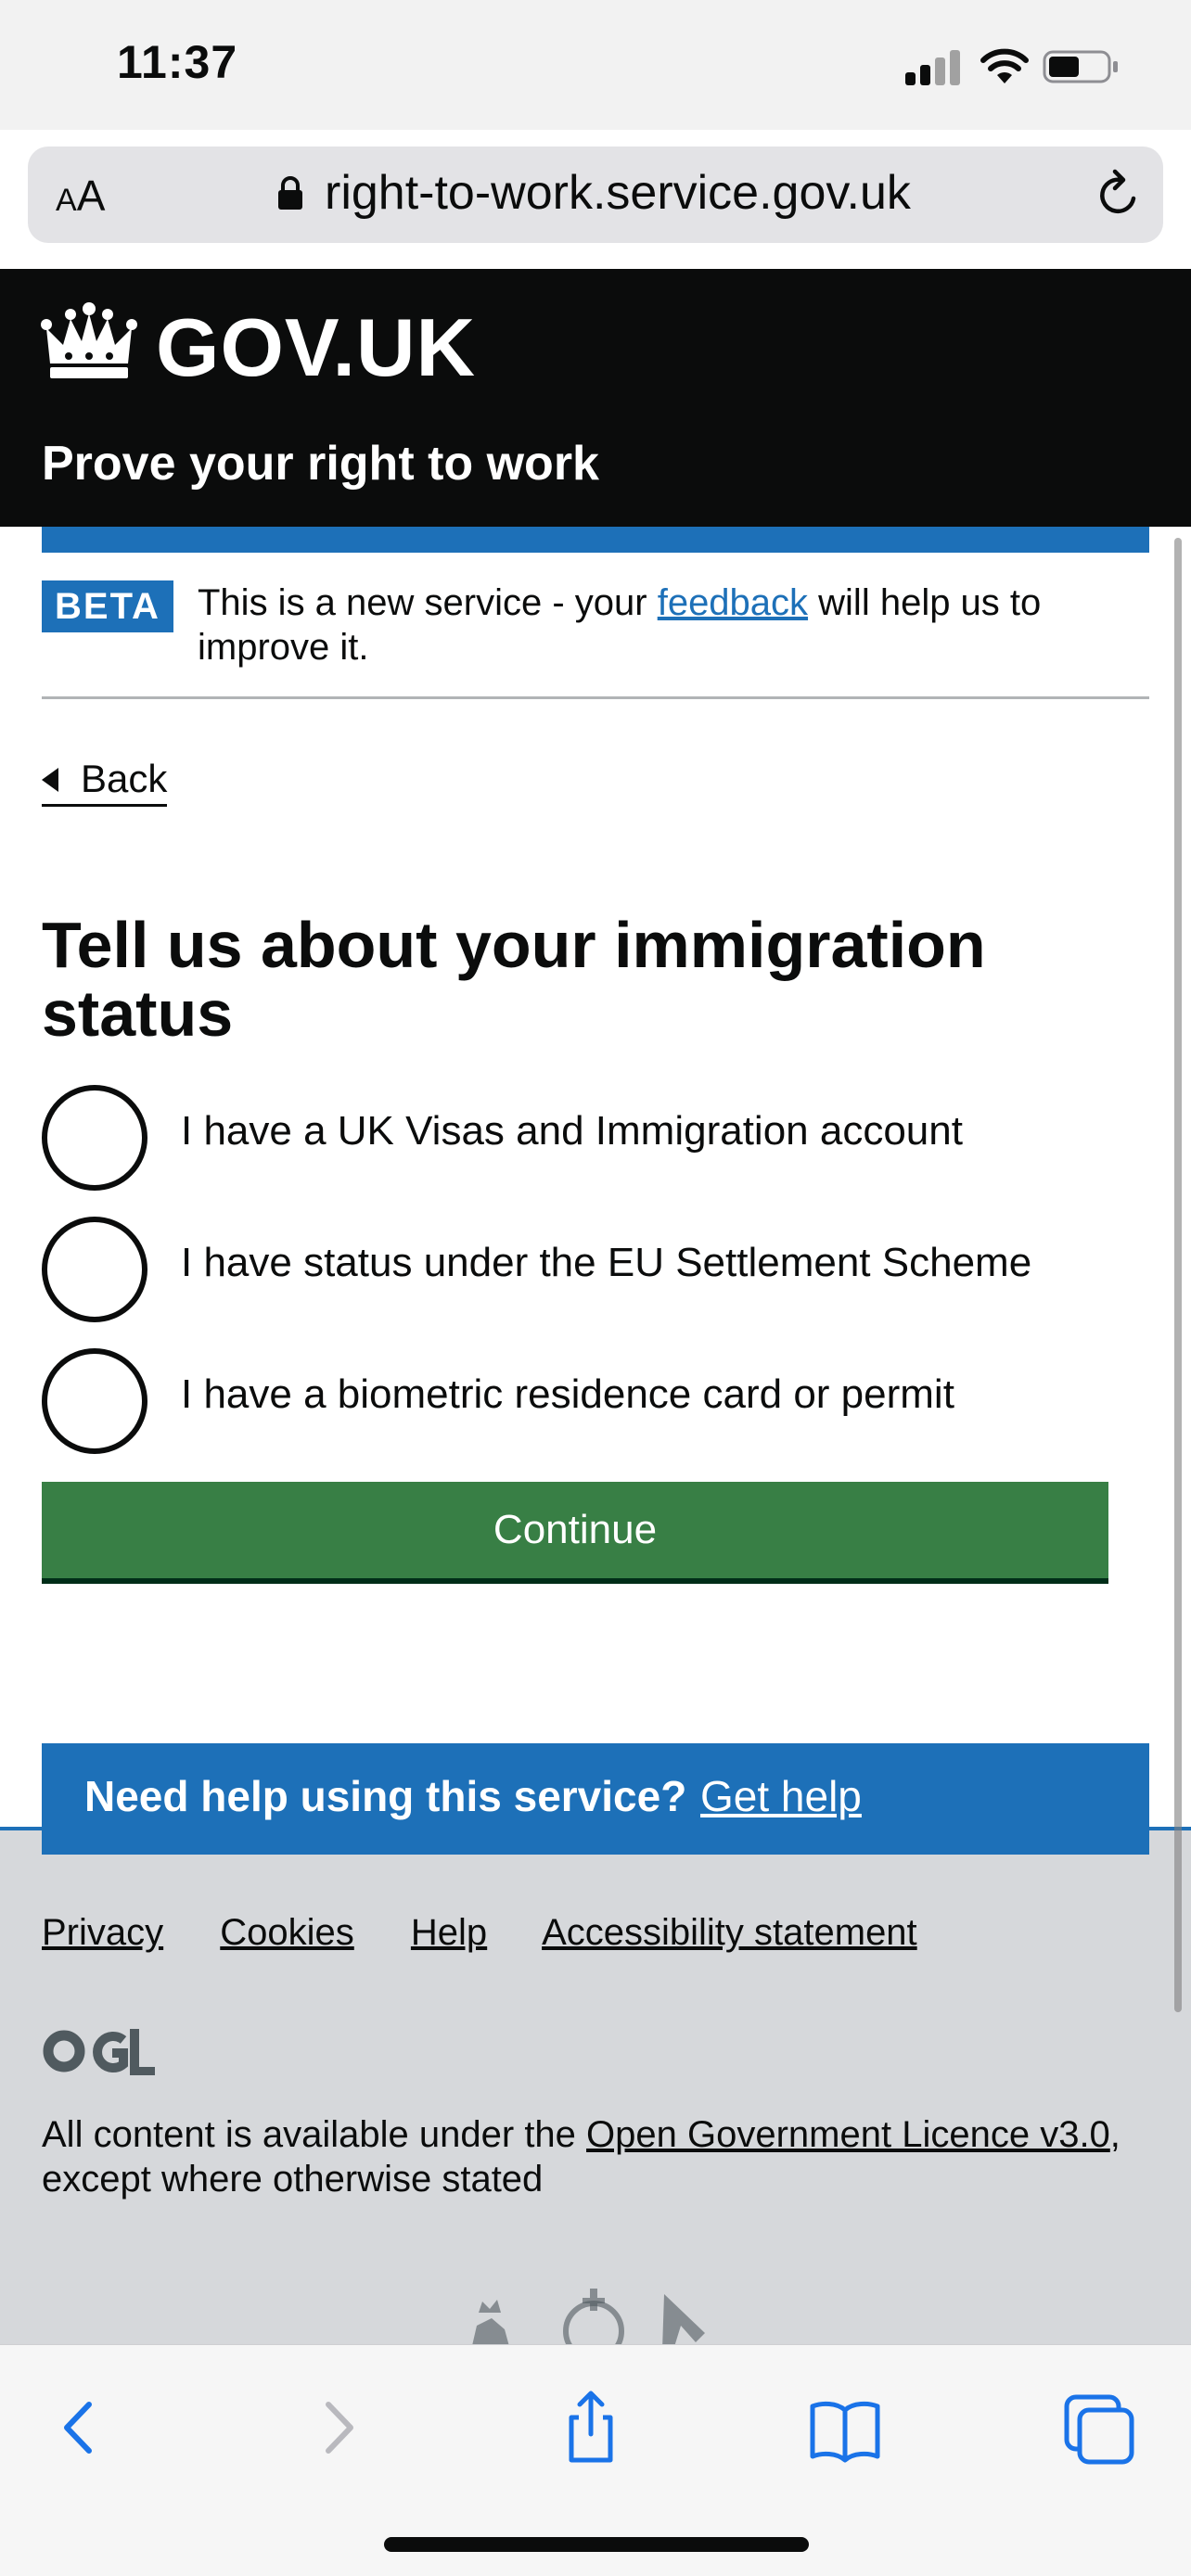 The width and height of the screenshot is (1191, 2576). What do you see at coordinates (449, 1932) in the screenshot?
I see `footer-link-help: Help` at bounding box center [449, 1932].